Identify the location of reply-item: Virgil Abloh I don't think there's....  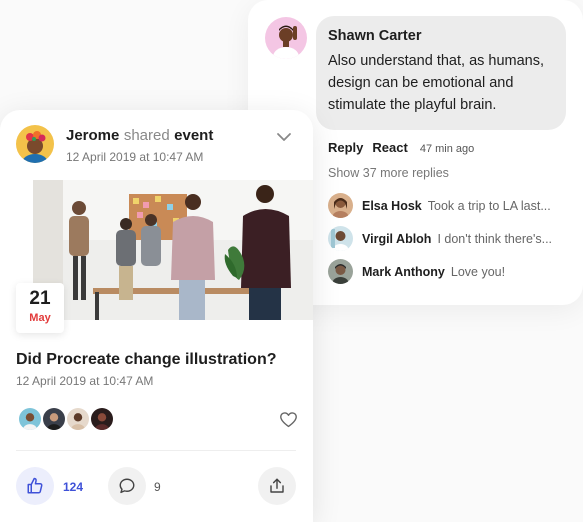
(453, 238).